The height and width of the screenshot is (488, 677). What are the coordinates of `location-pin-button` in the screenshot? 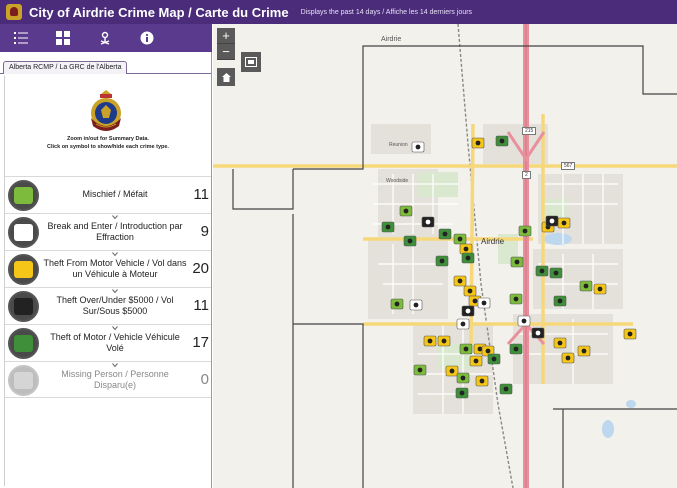 It's located at (105, 38).